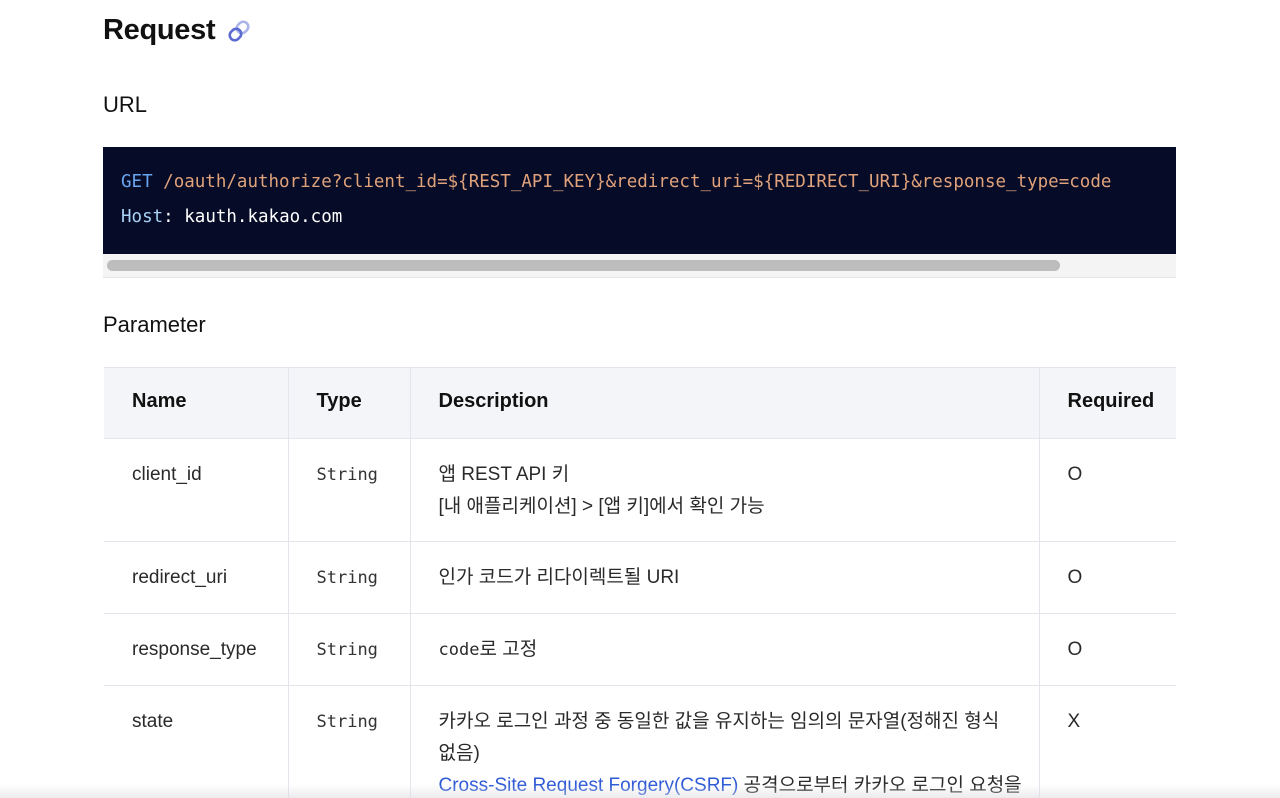 This screenshot has width=1280, height=798. I want to click on description-line: [내 애플리케이션] > [앱 키]에서 확인 가능, so click(601, 506).